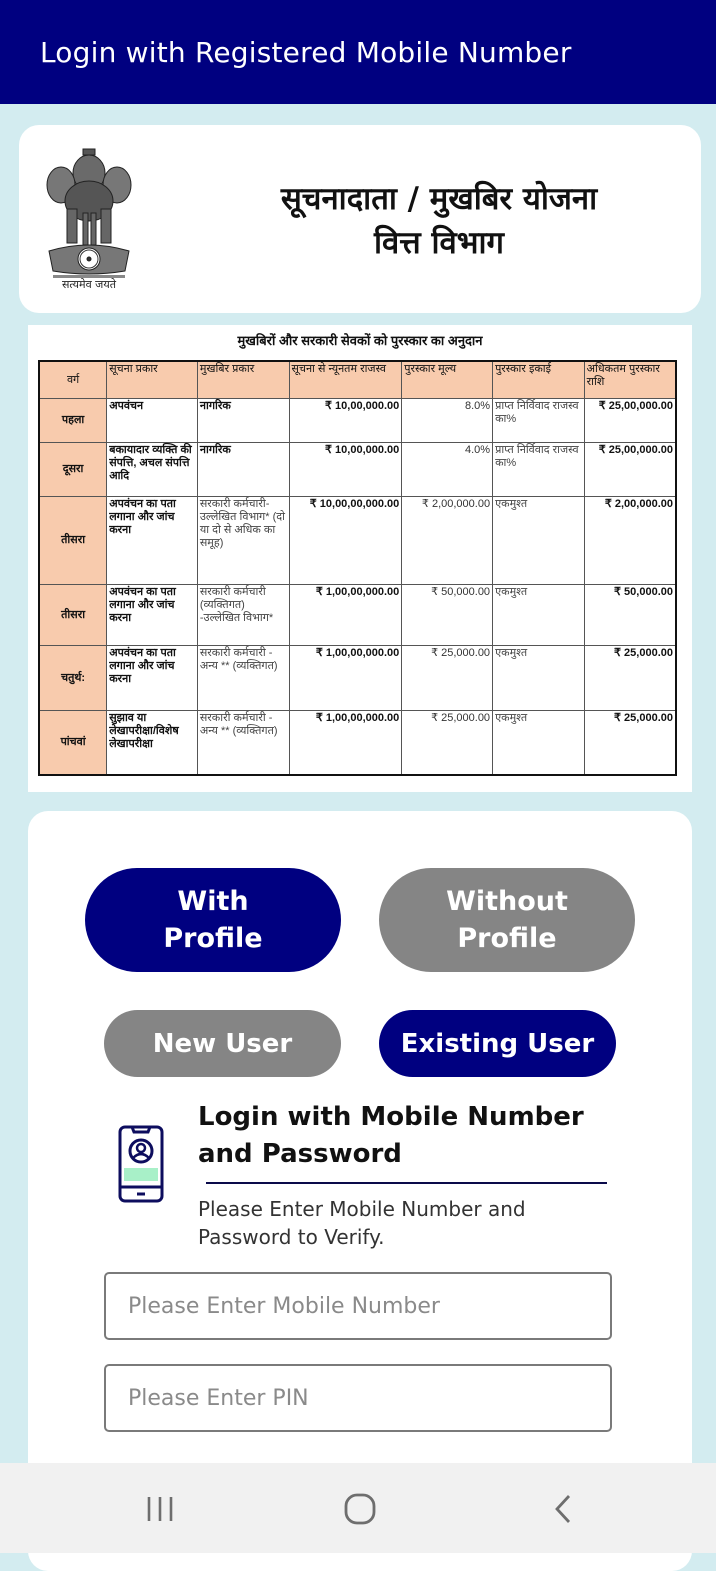  What do you see at coordinates (141, 1164) in the screenshot?
I see `mobile-login-icon` at bounding box center [141, 1164].